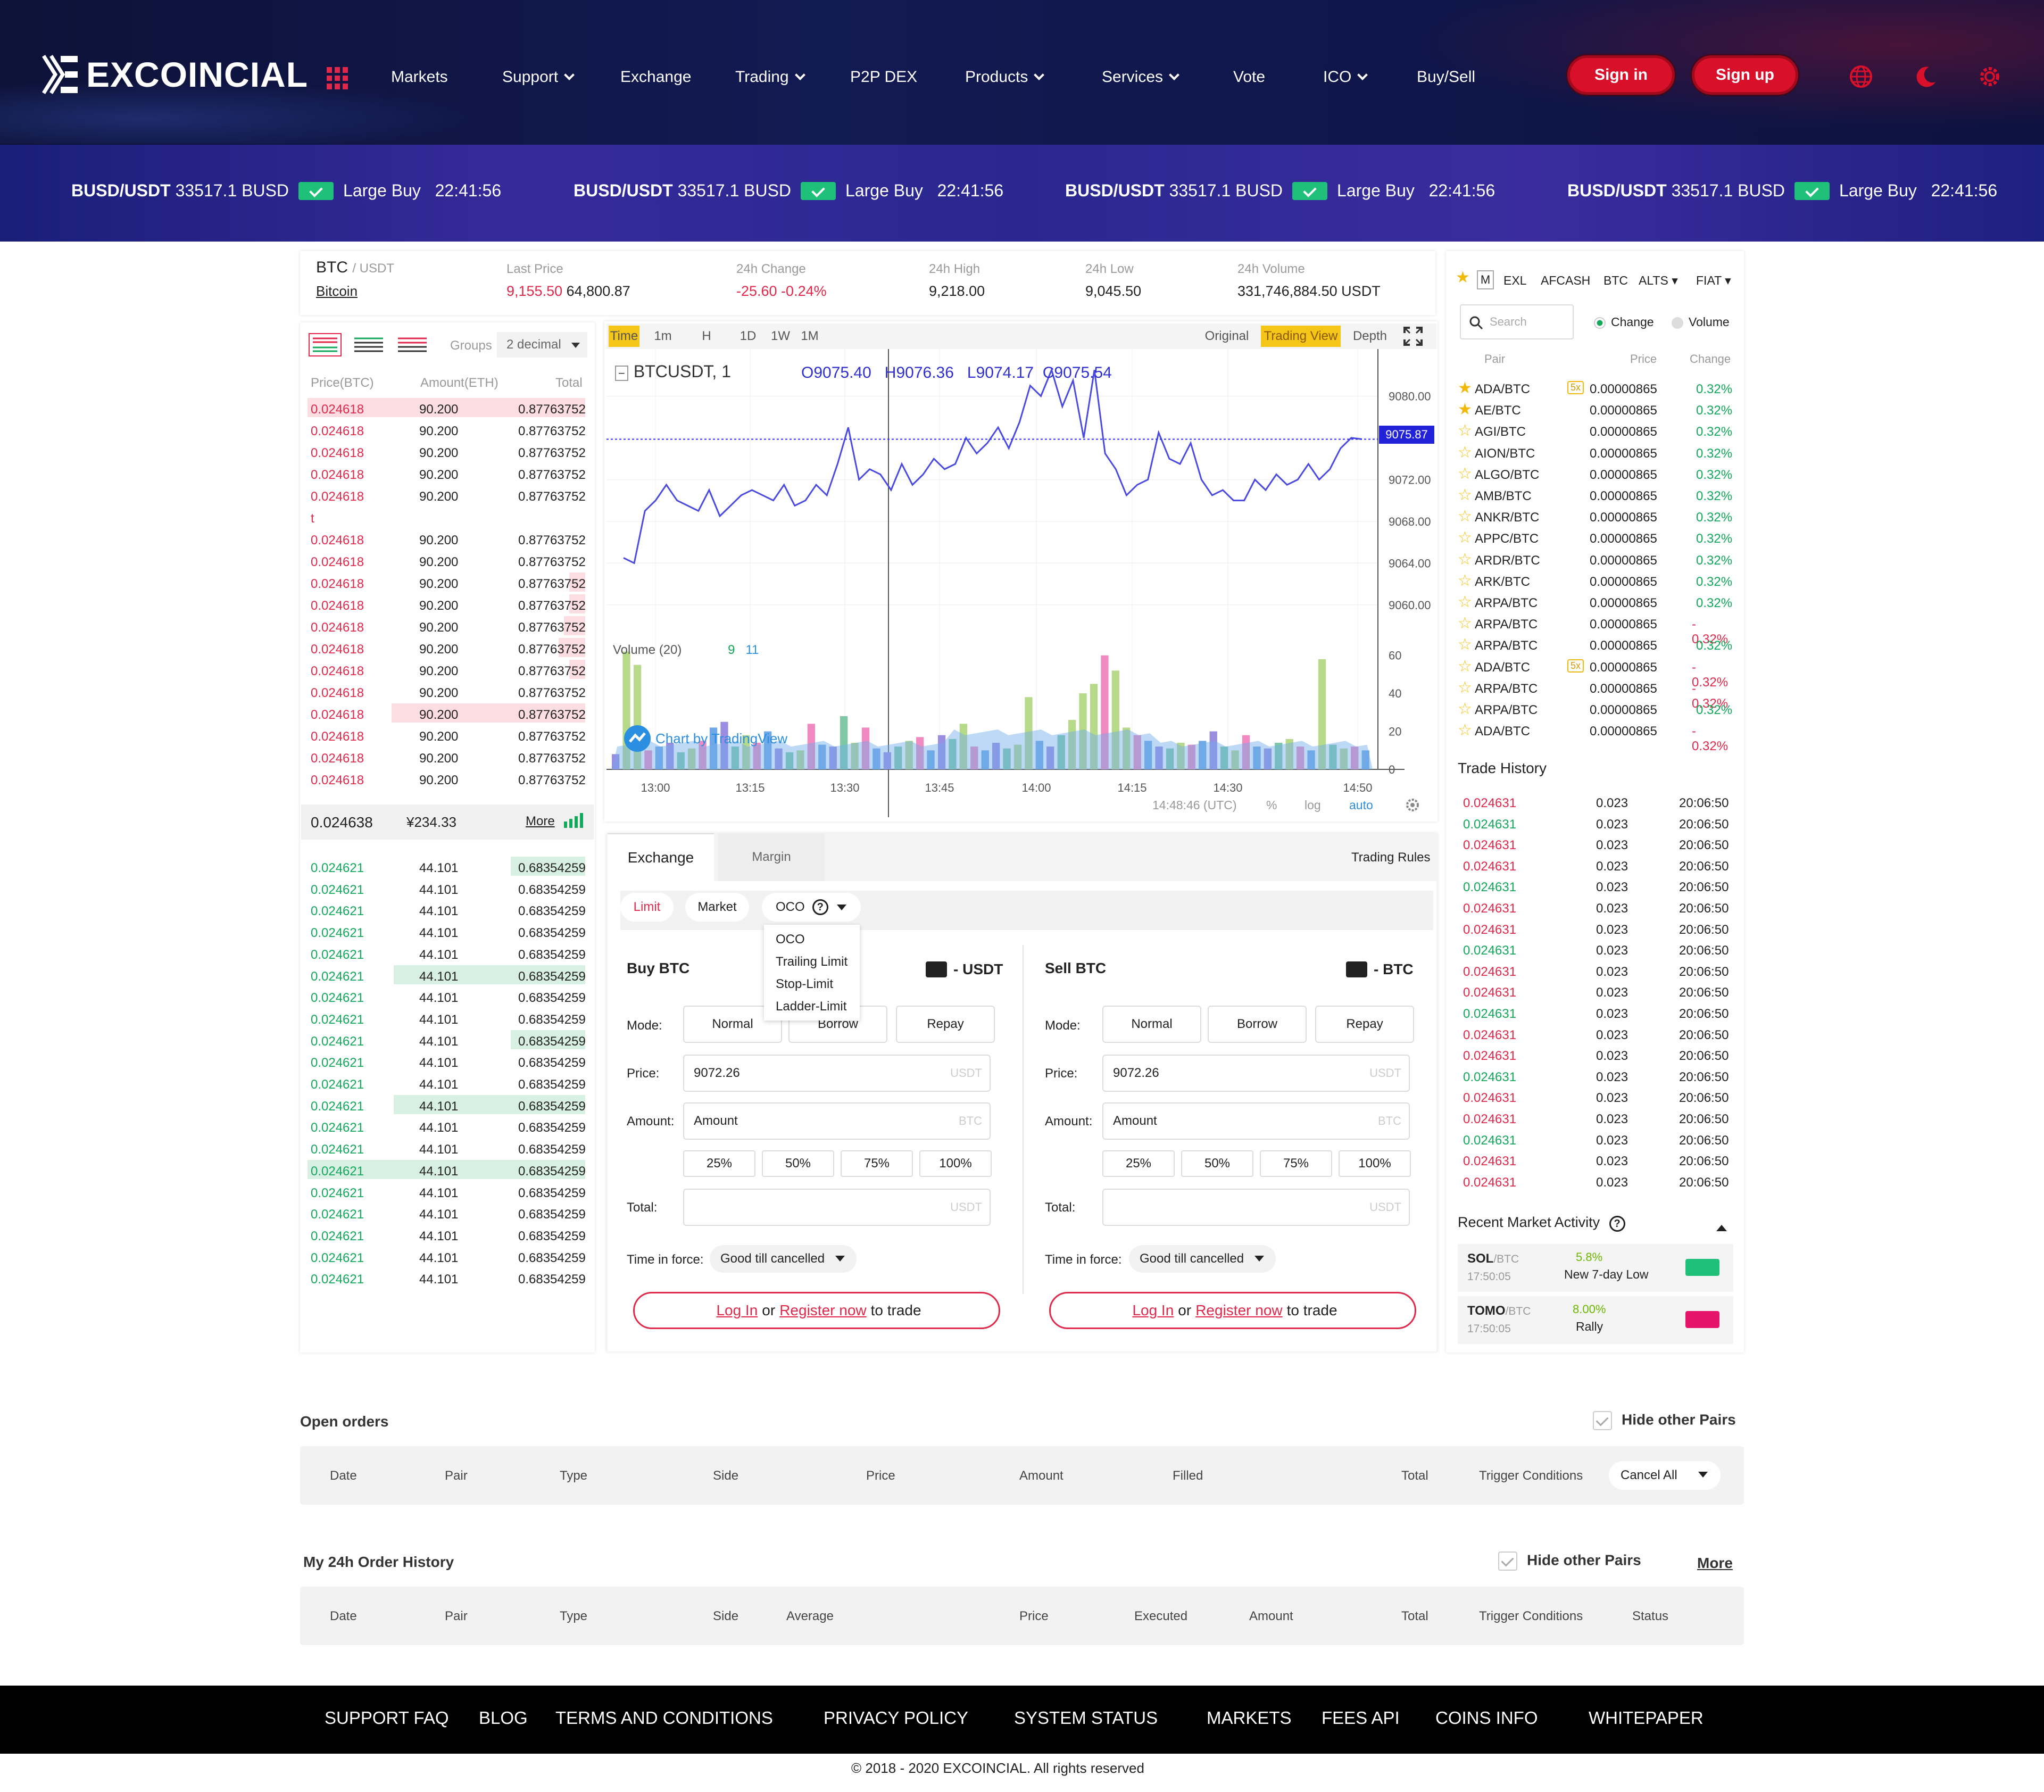  I want to click on sort-change-radio: Change, so click(1624, 322).